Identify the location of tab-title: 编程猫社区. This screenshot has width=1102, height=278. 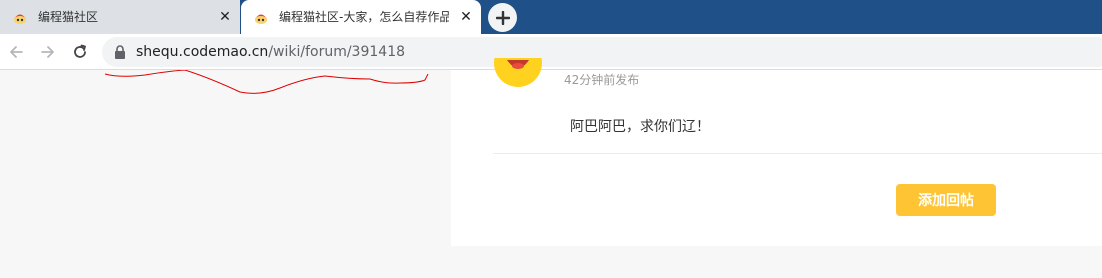
(68, 17).